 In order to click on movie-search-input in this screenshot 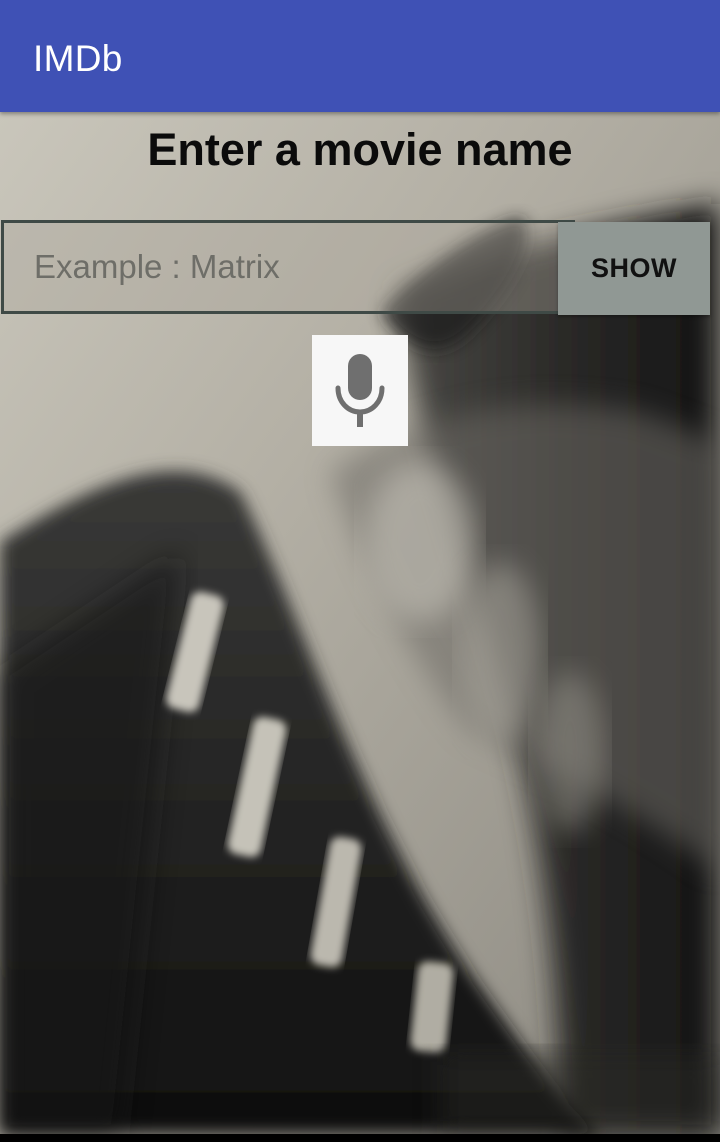, I will do `click(288, 267)`.